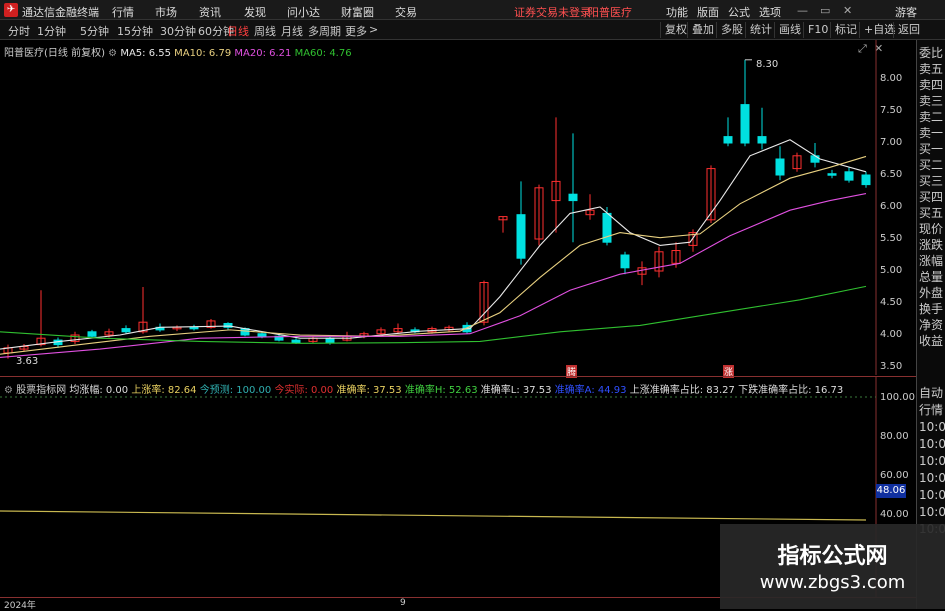  Describe the element at coordinates (27, 361) in the screenshot. I see `low-price-label: 3.63` at that location.